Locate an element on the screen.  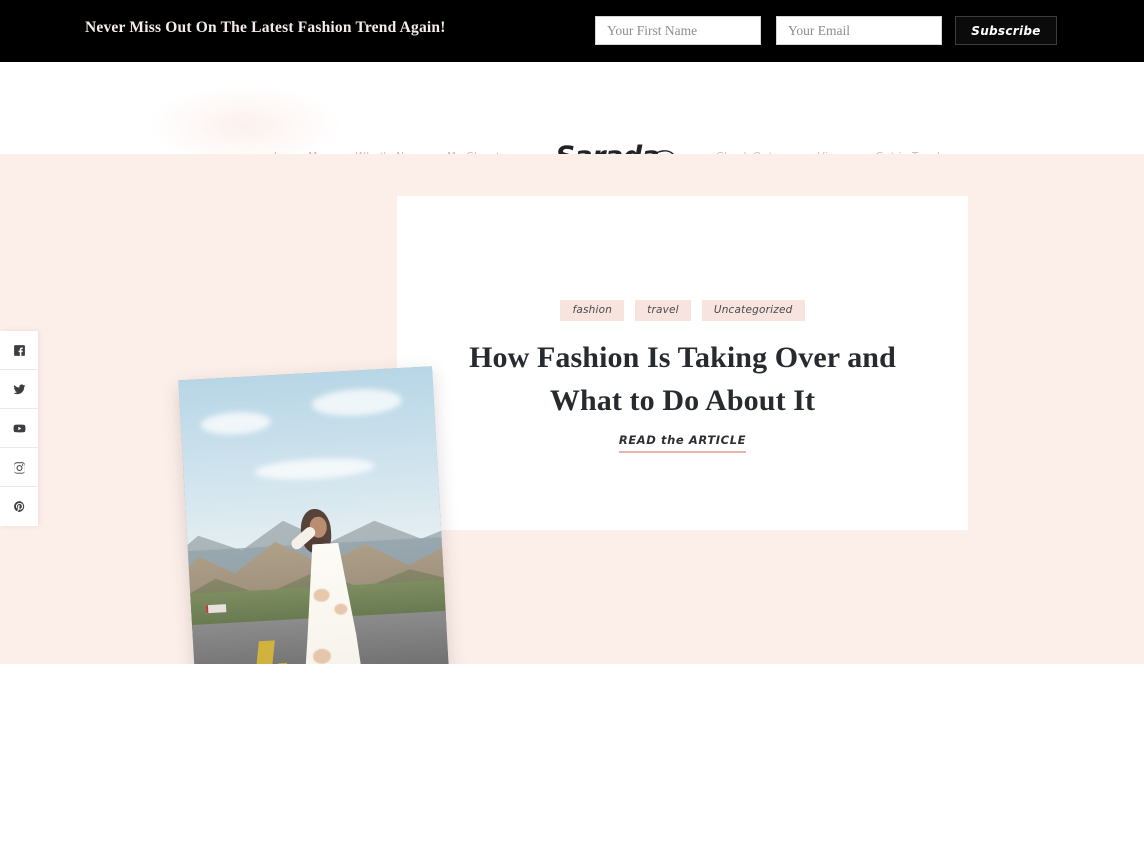
hero-tag-fashion: fashion is located at coordinates (592, 310).